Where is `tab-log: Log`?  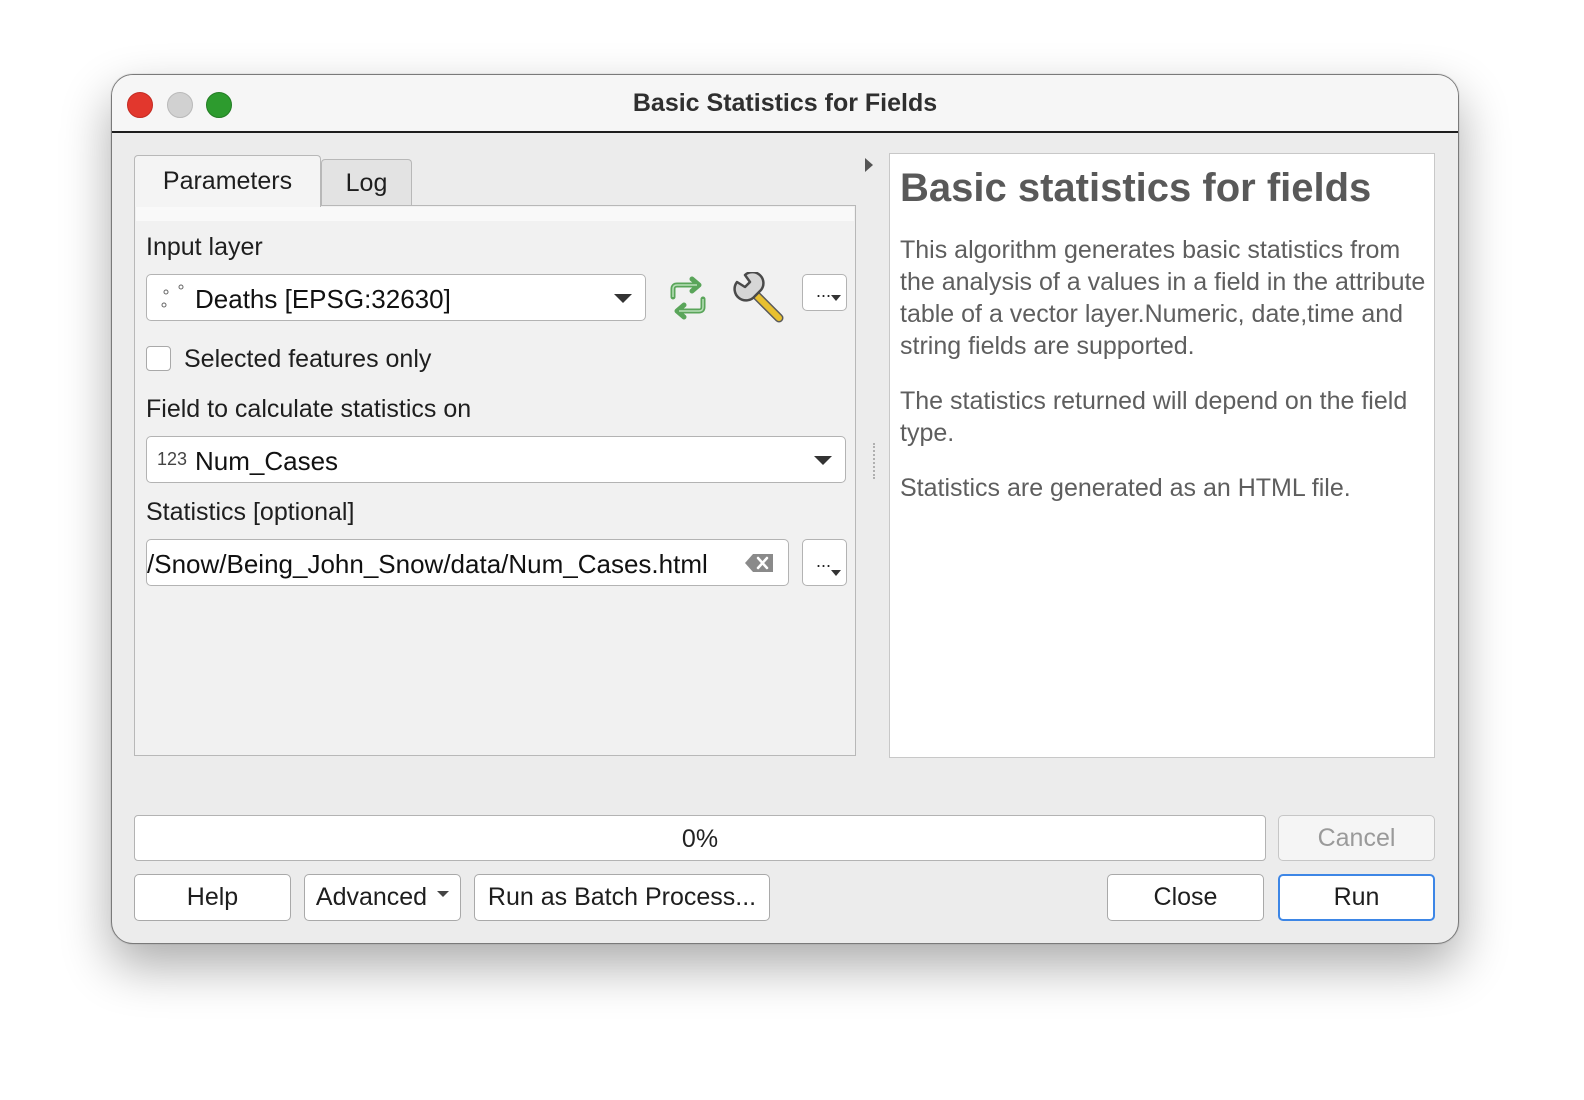 tab-log: Log is located at coordinates (366, 183).